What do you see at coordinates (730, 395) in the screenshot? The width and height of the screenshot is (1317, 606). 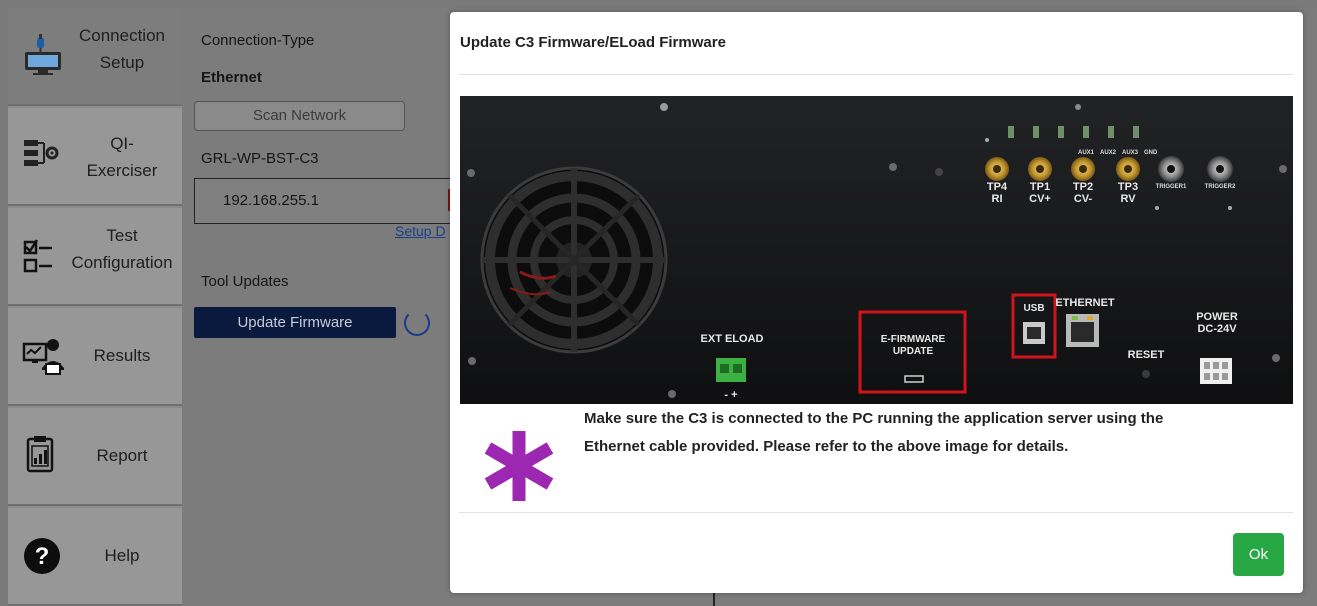 I see `polarity-label: - +` at bounding box center [730, 395].